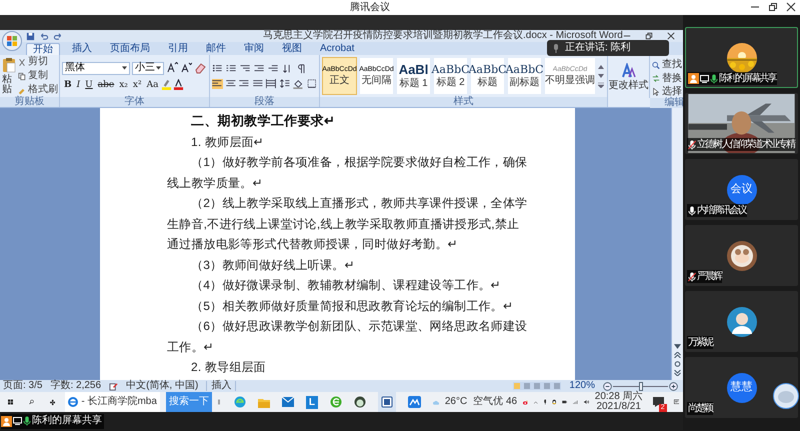  What do you see at coordinates (219, 402) in the screenshot?
I see `drag-handle-icon` at bounding box center [219, 402].